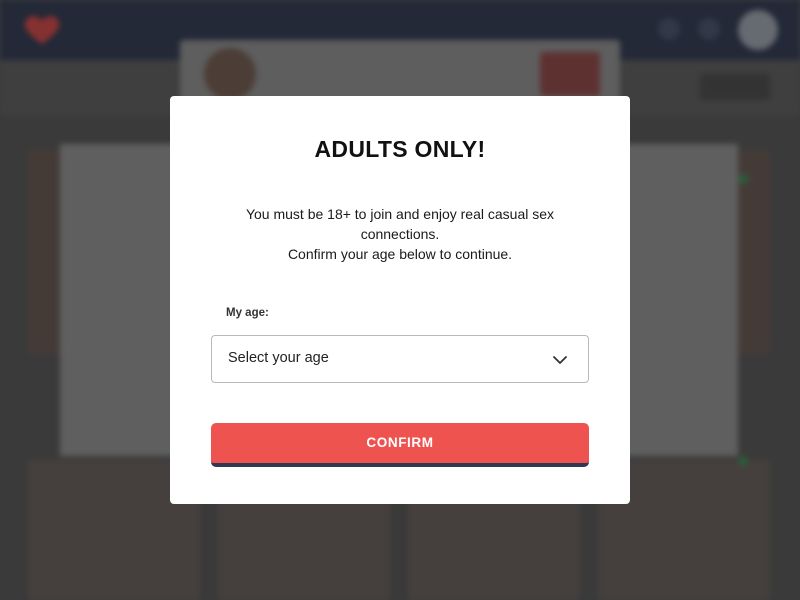 This screenshot has width=800, height=600. What do you see at coordinates (400, 254) in the screenshot?
I see `modal-description-line: Confirm your age below to continue.` at bounding box center [400, 254].